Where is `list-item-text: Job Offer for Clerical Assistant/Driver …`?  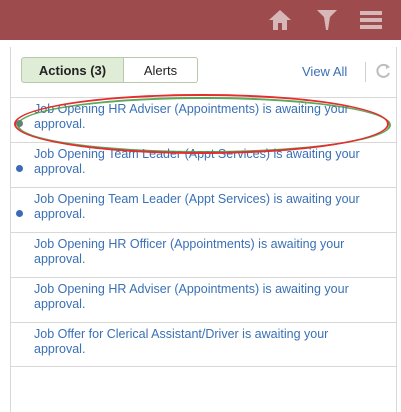
list-item-text: Job Offer for Clerical Assistant/Driver … is located at coordinates (206, 342).